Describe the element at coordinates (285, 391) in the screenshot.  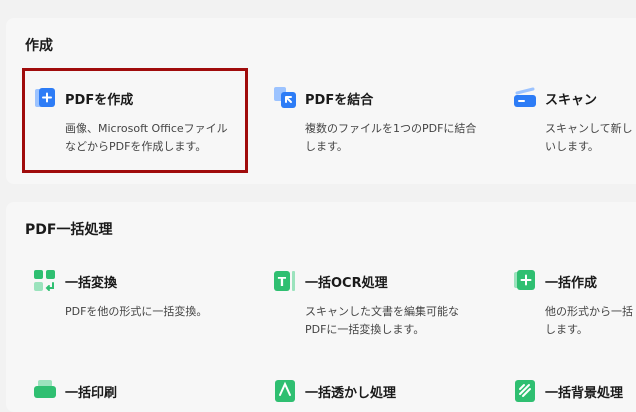
I see `batch-watermark-icon` at that location.